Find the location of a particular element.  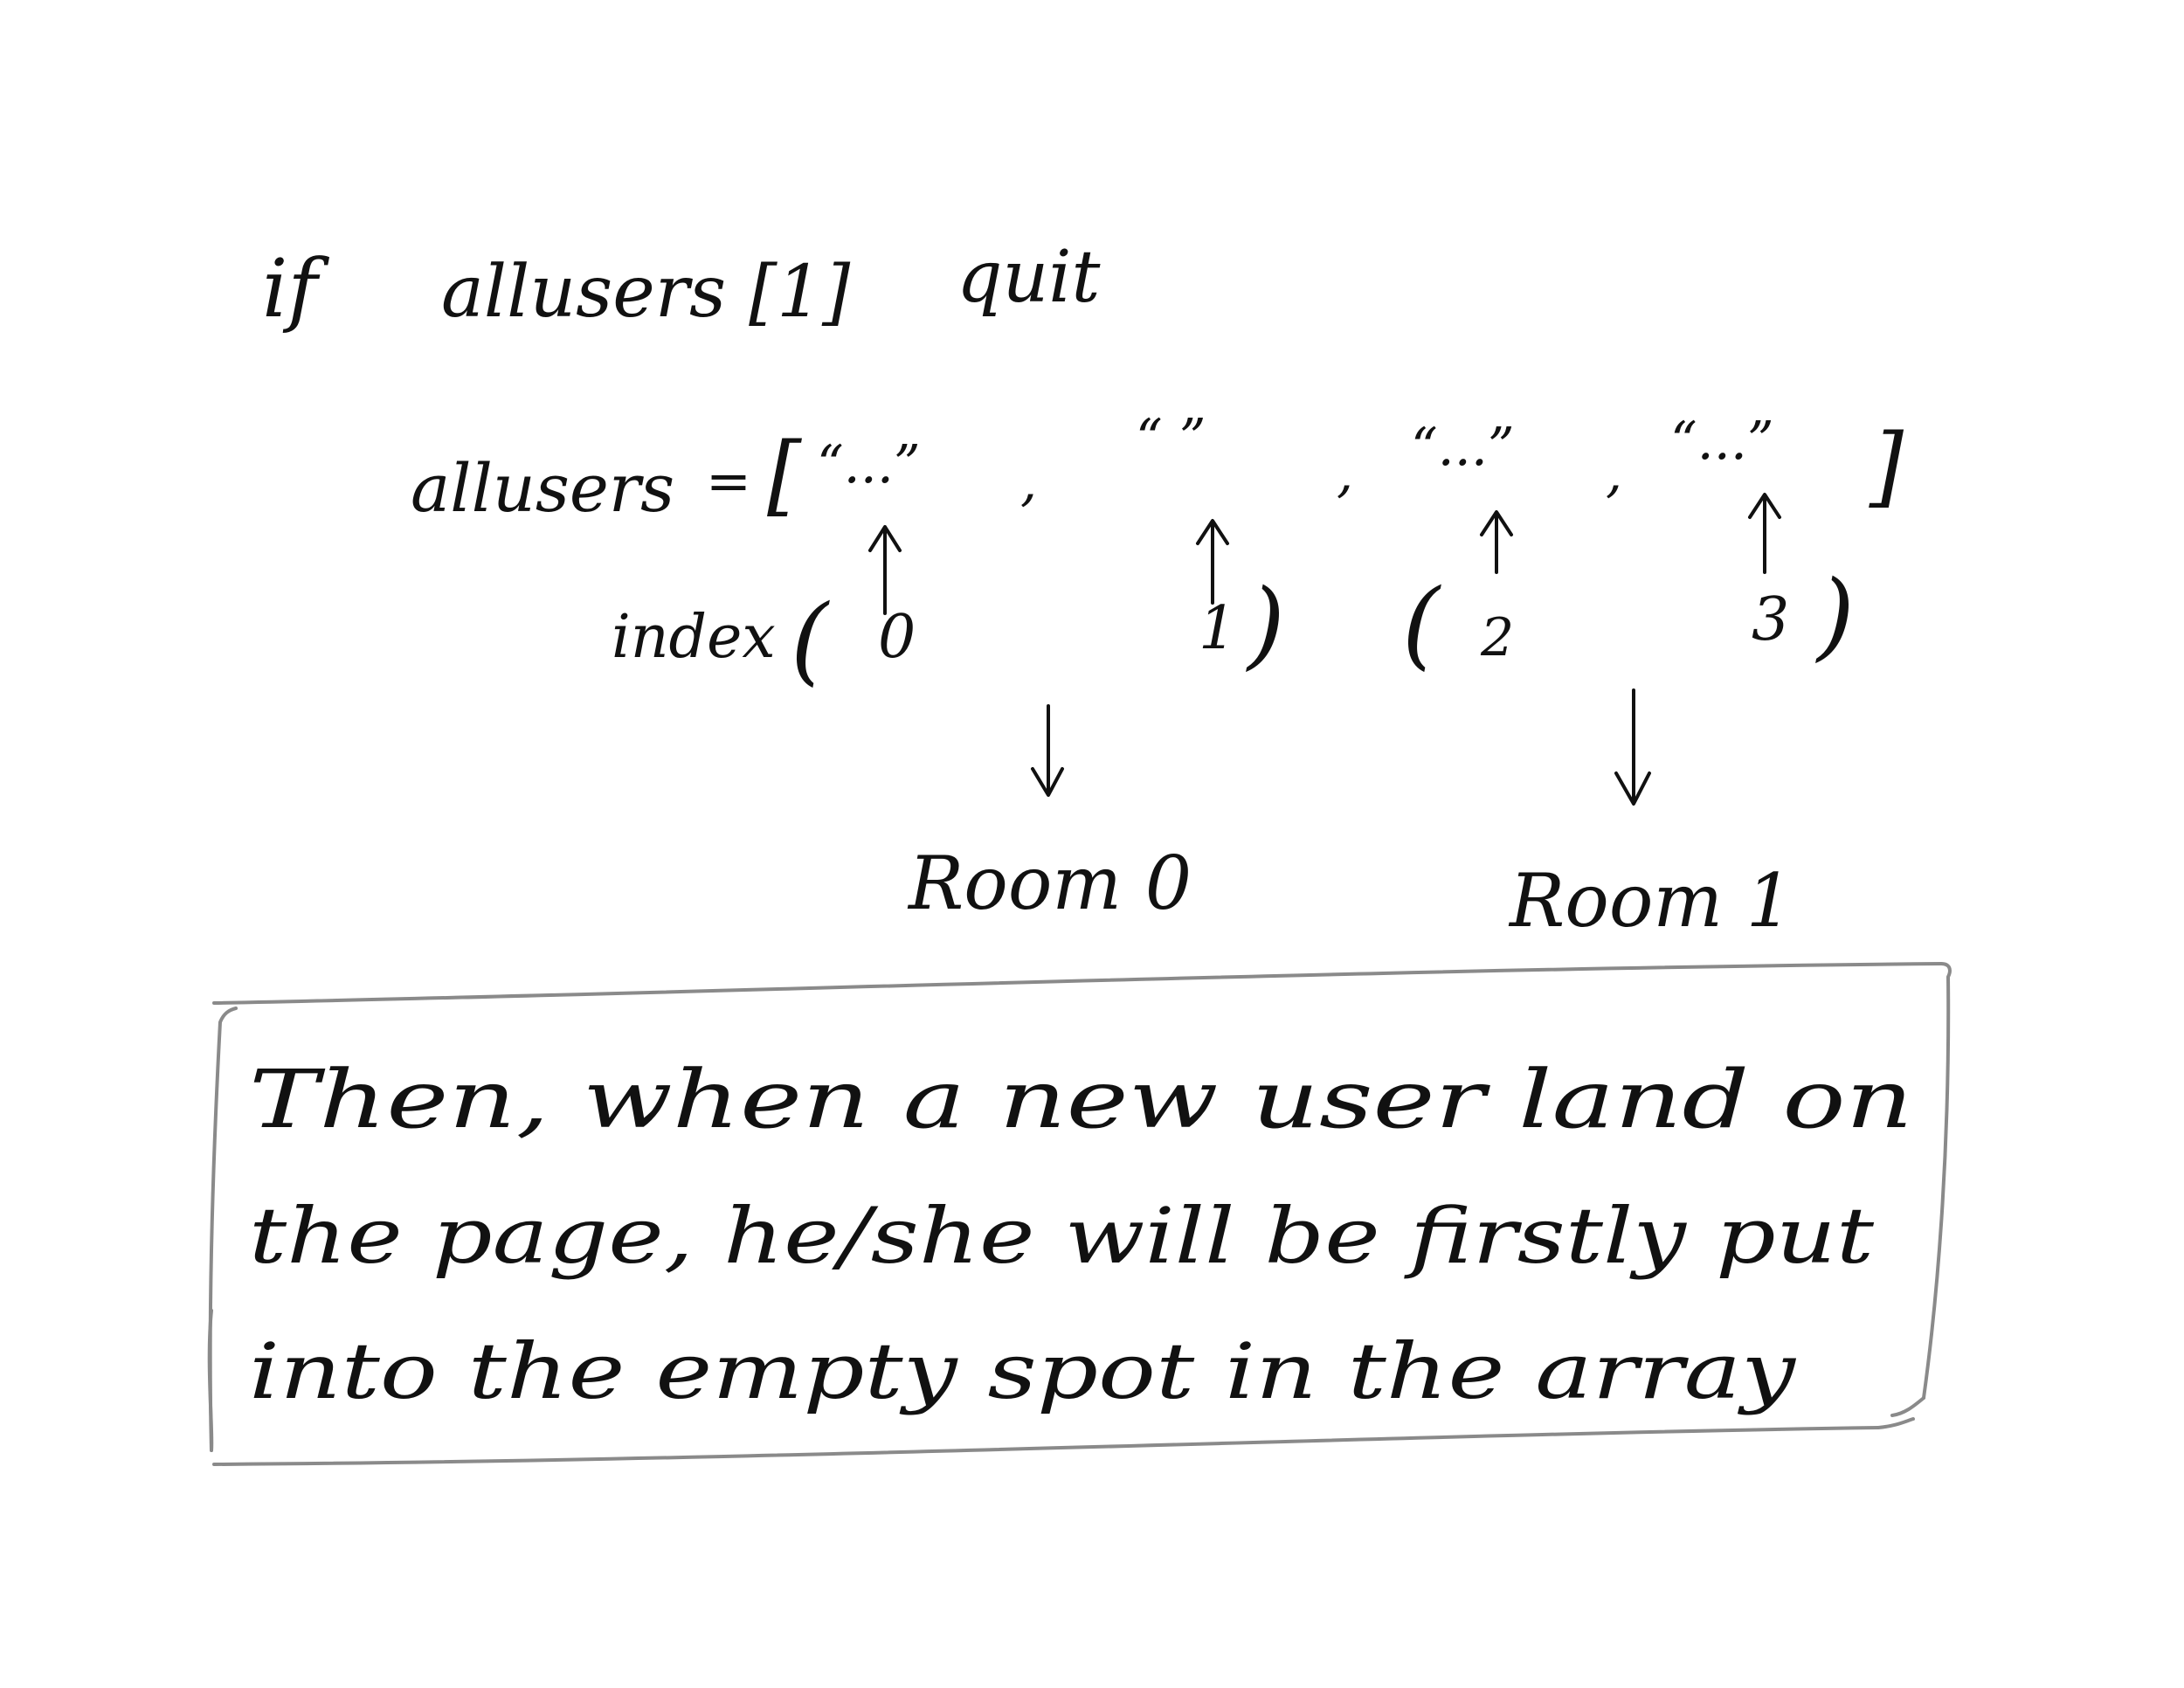

index-open-paren-1: ( is located at coordinates (810, 639).